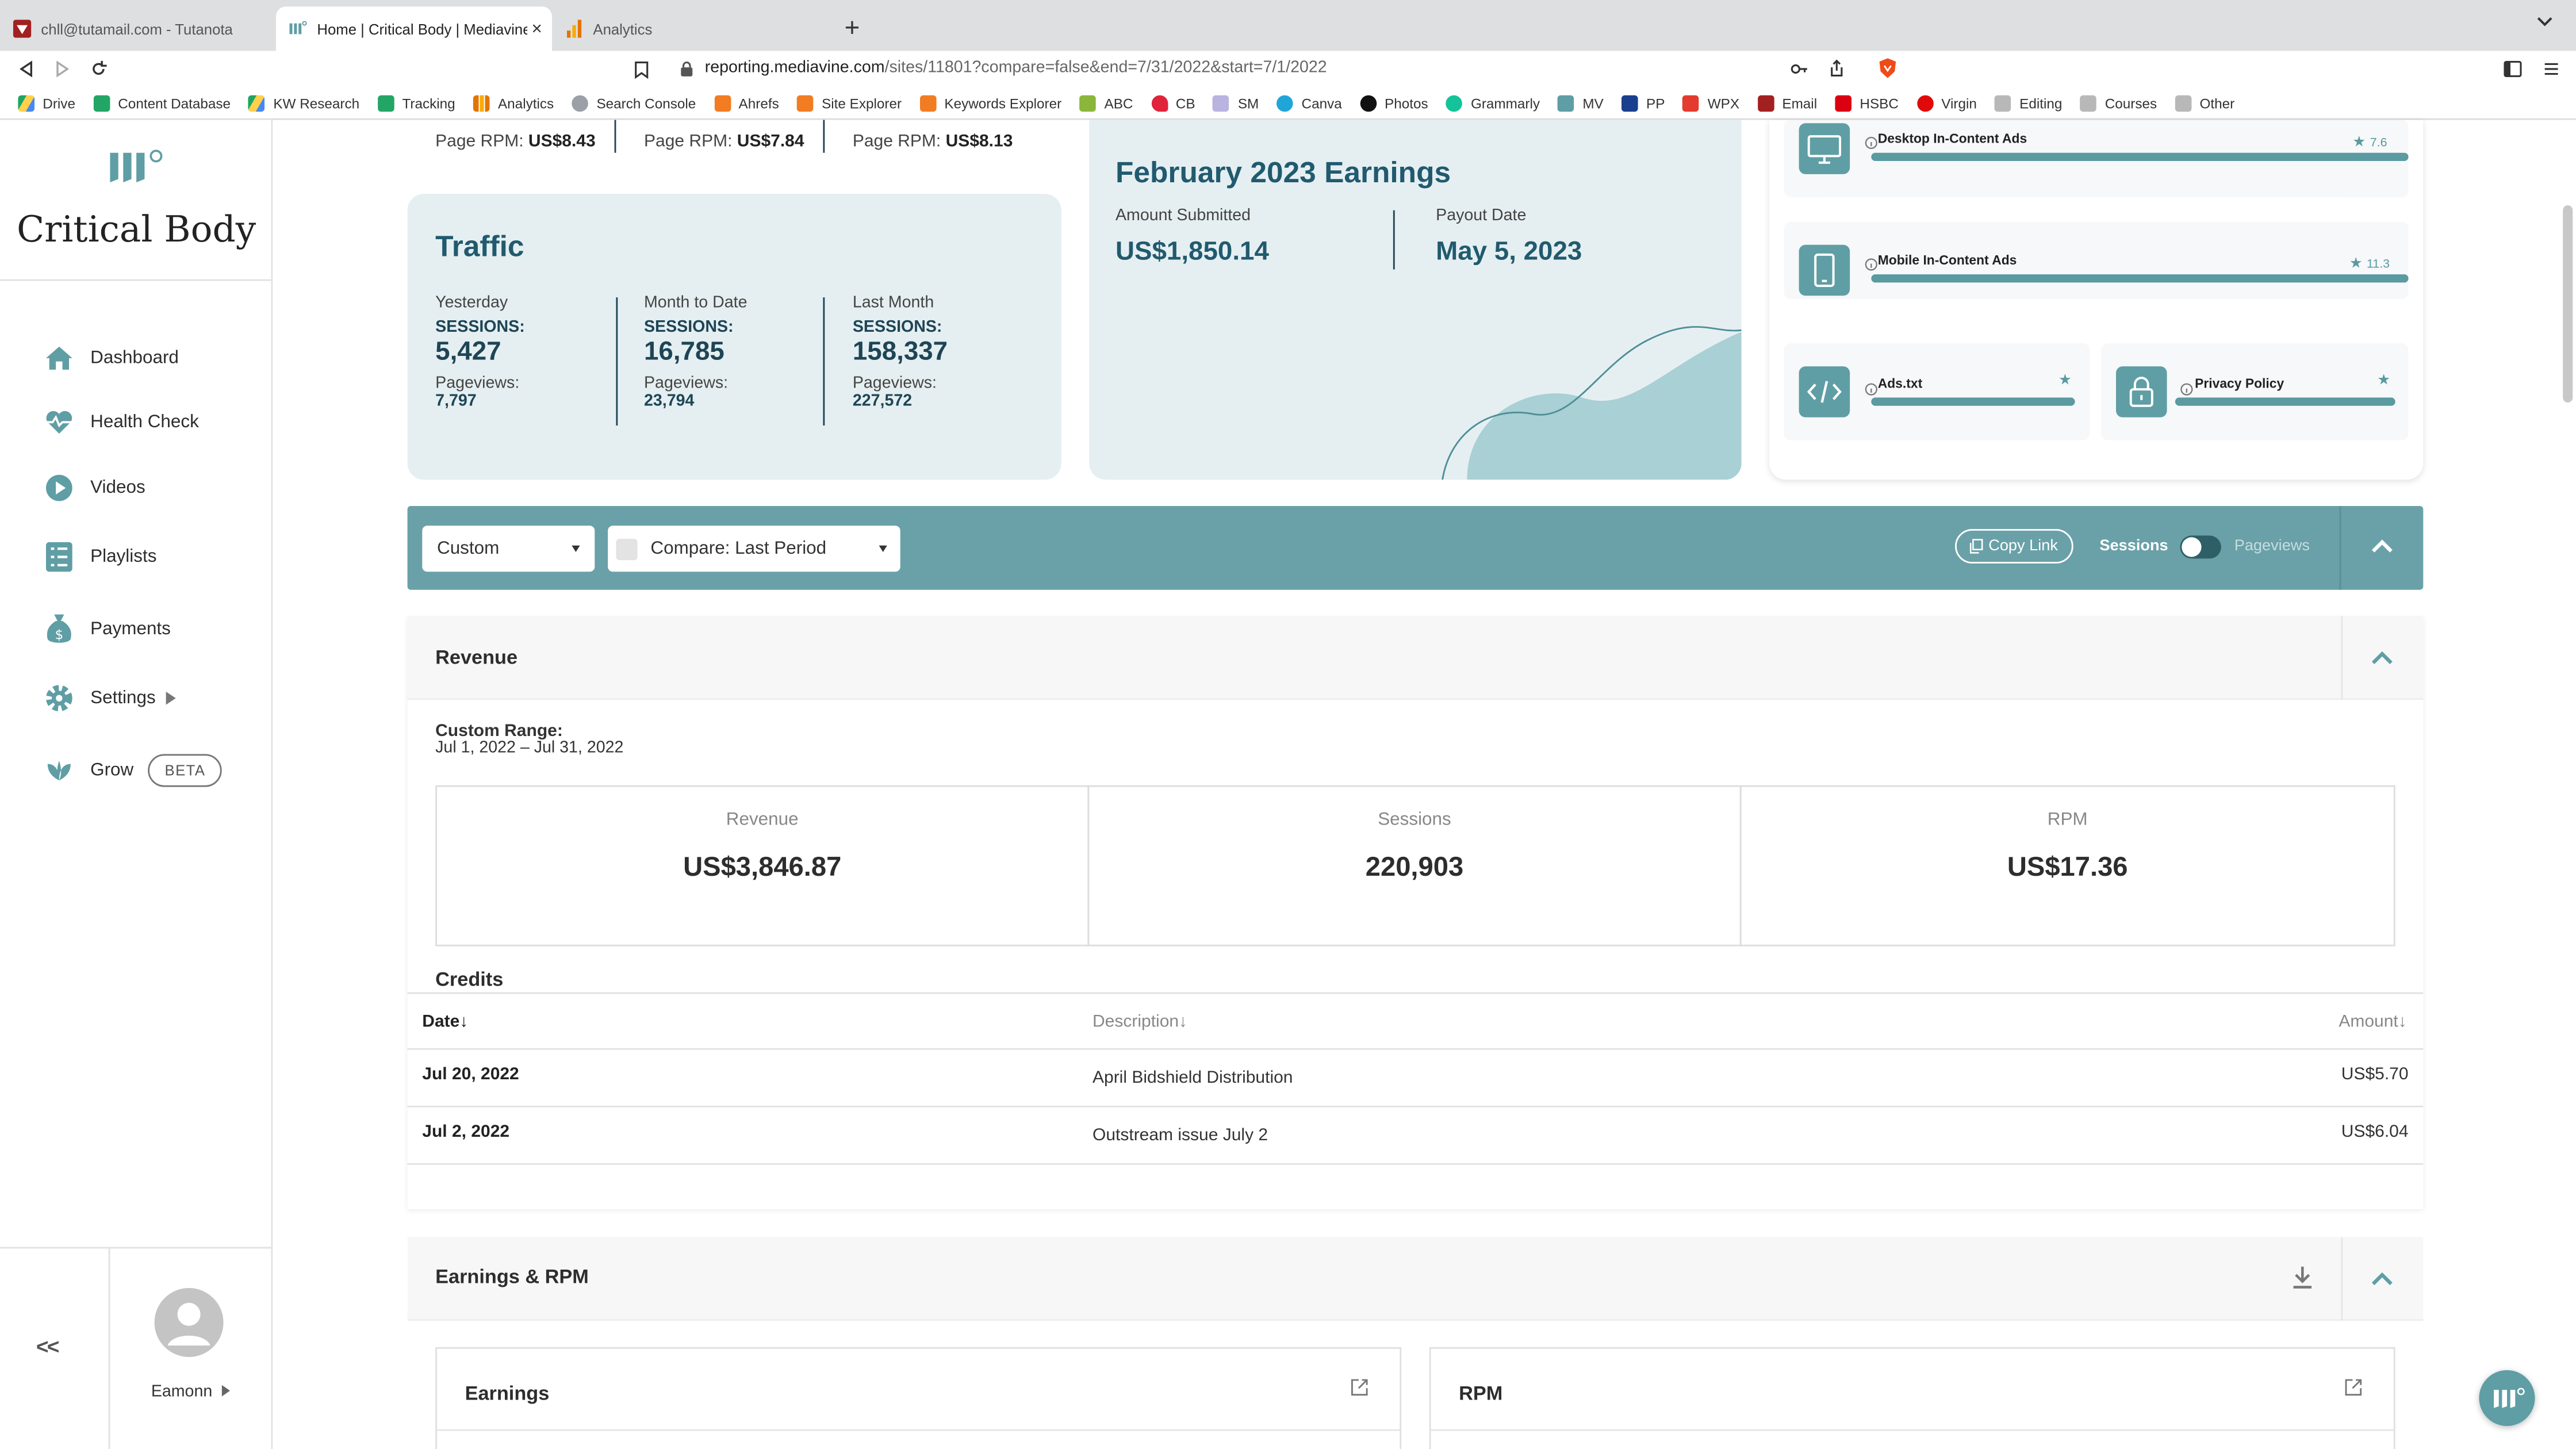  What do you see at coordinates (1924, 102) in the screenshot?
I see `virgin-icon` at bounding box center [1924, 102].